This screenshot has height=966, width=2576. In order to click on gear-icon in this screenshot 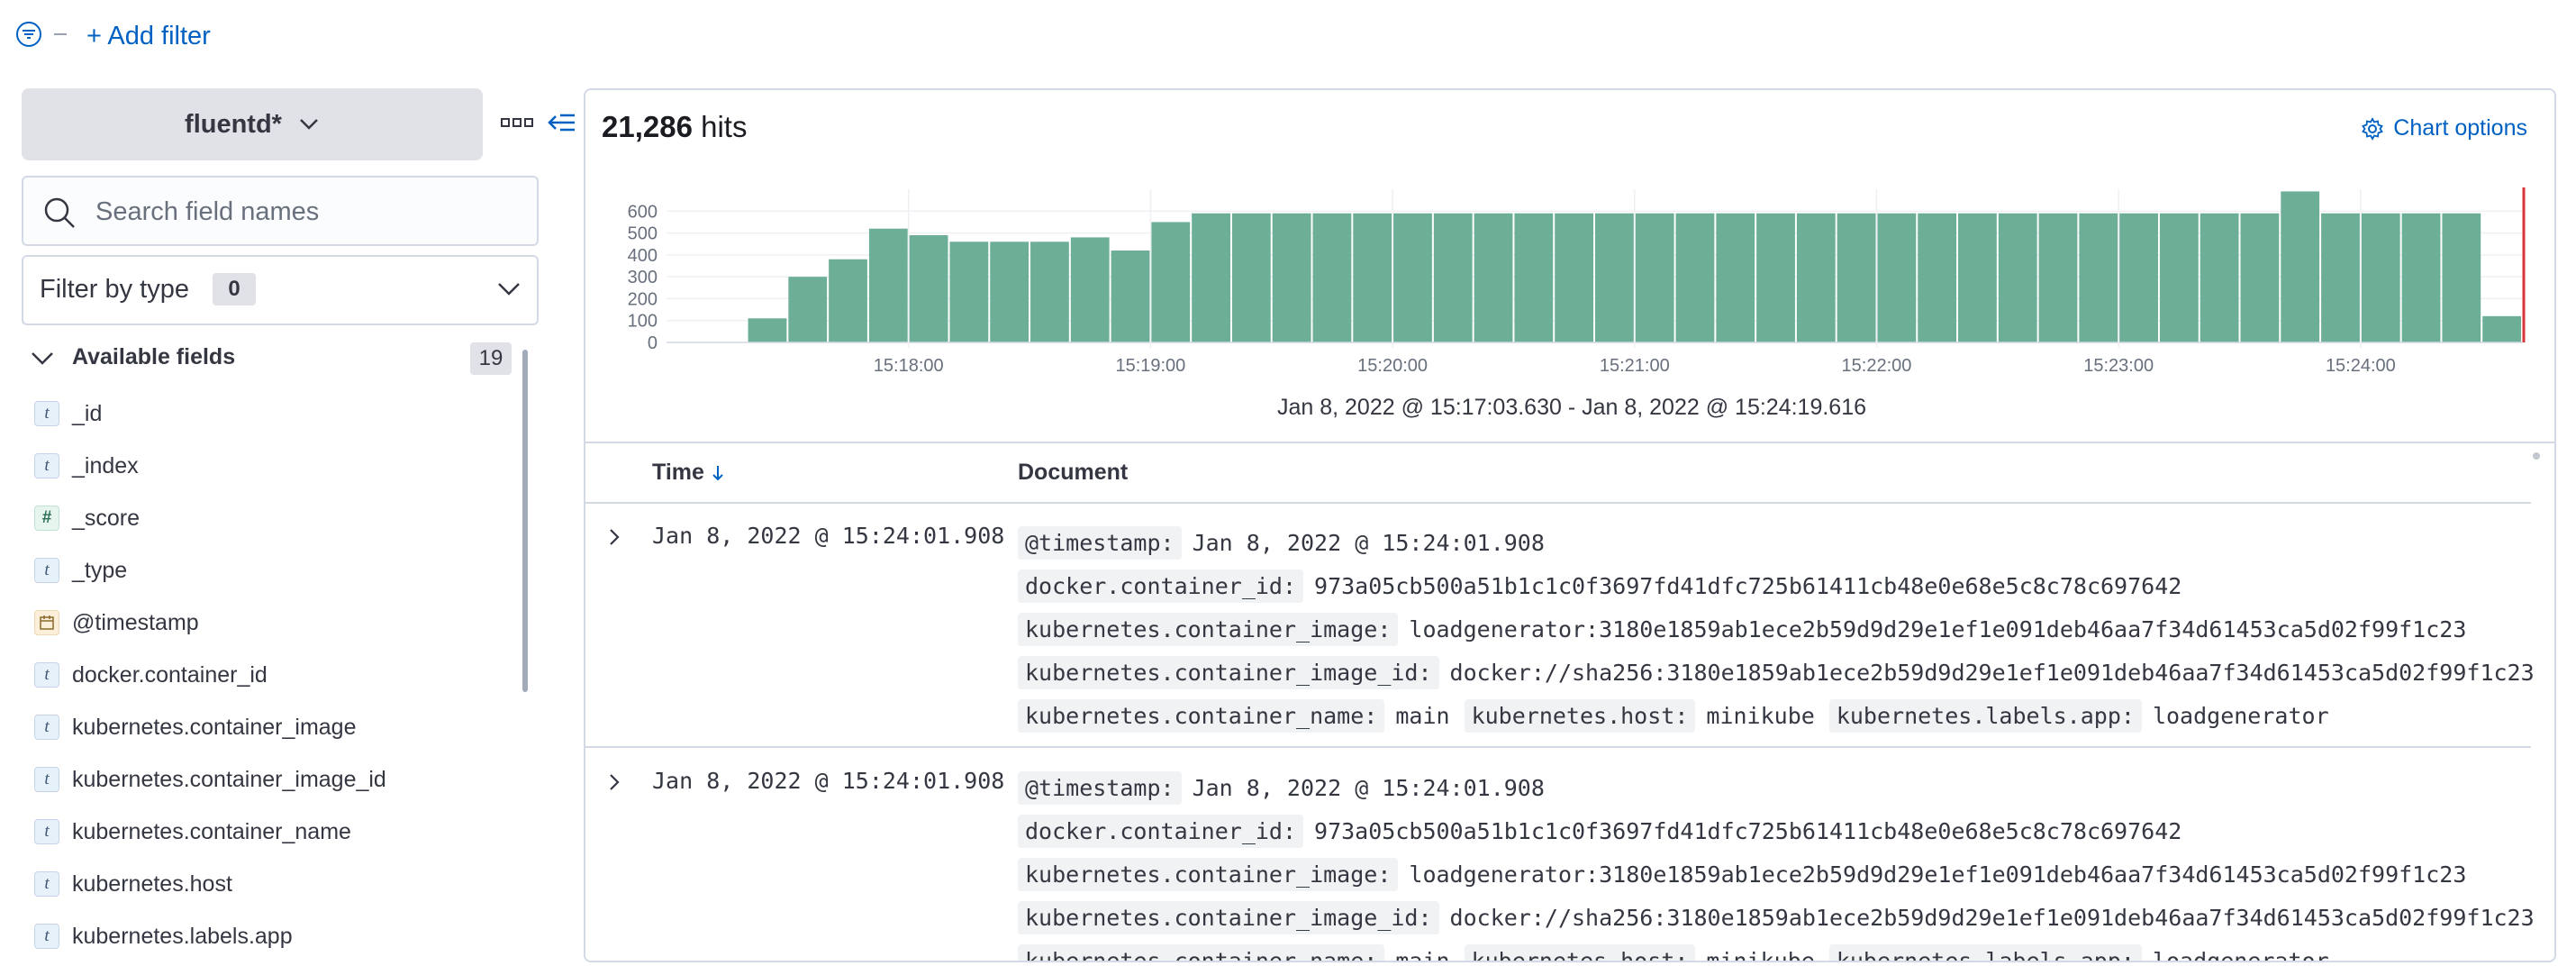, I will do `click(2373, 128)`.